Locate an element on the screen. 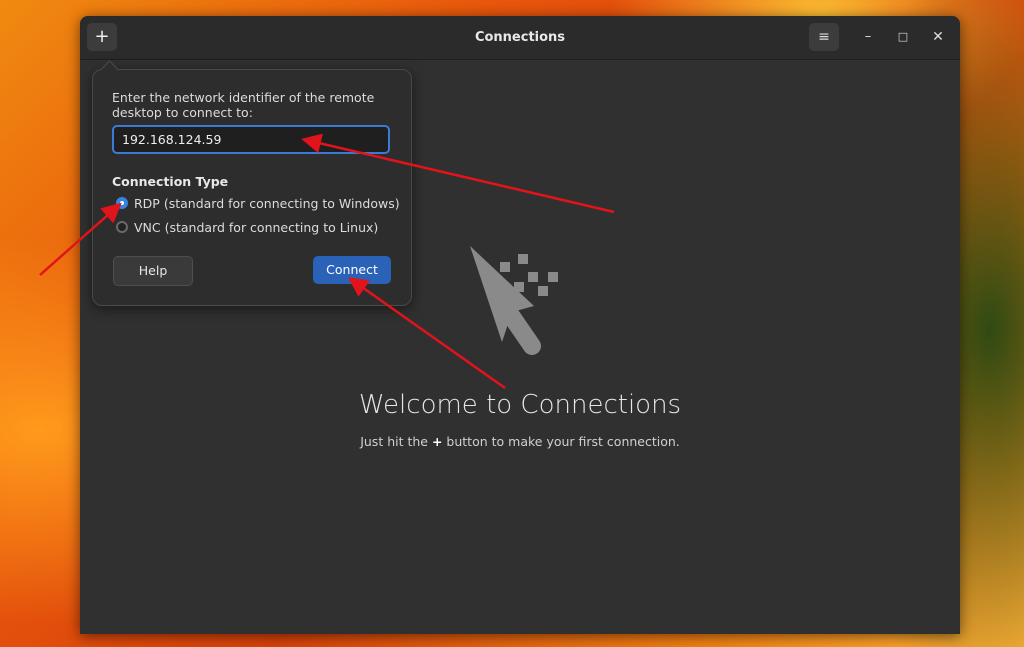 Image resolution: width=1024 pixels, height=647 pixels. radio-option-vnc: VNC (standard for connecting to Linux) is located at coordinates (247, 227).